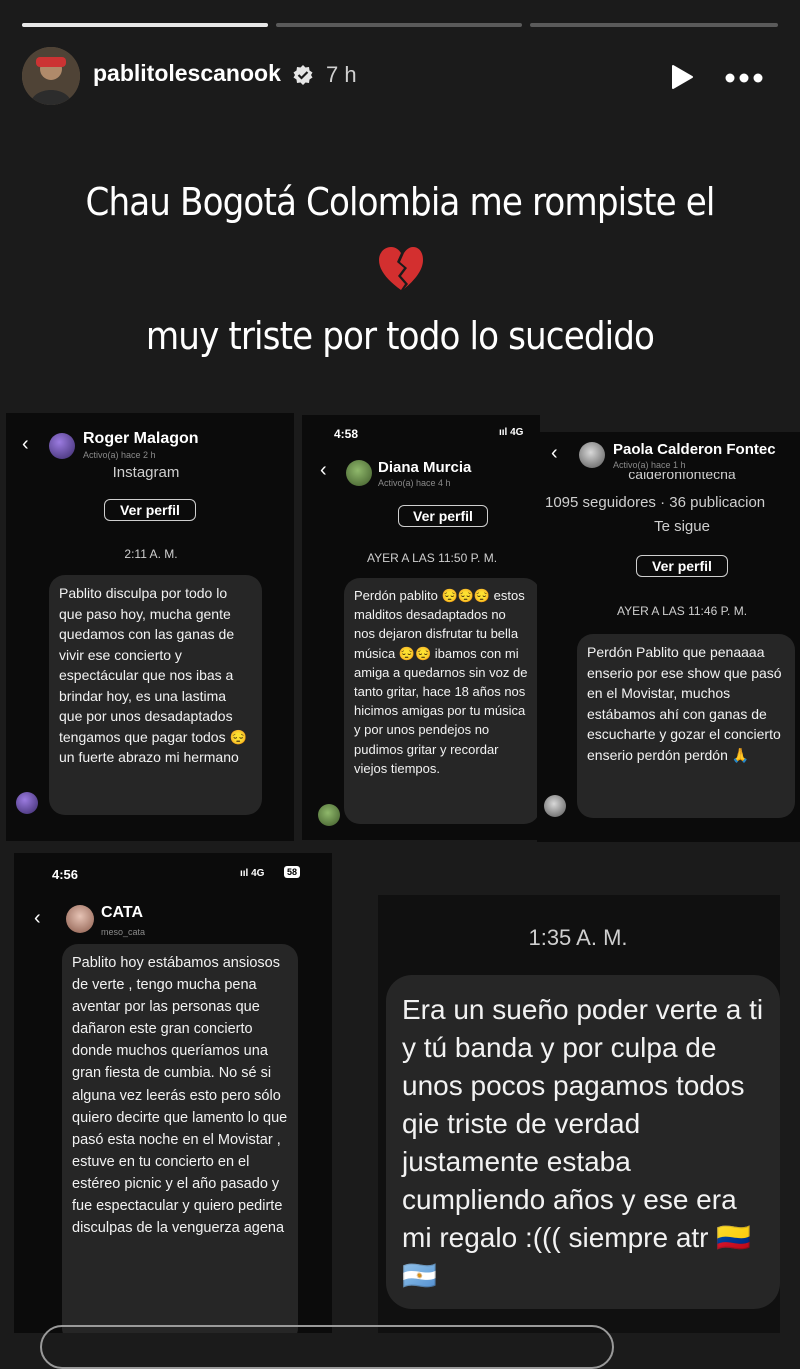 The width and height of the screenshot is (800, 1369). I want to click on contact-active: Activo(a) hace 4 h, so click(414, 483).